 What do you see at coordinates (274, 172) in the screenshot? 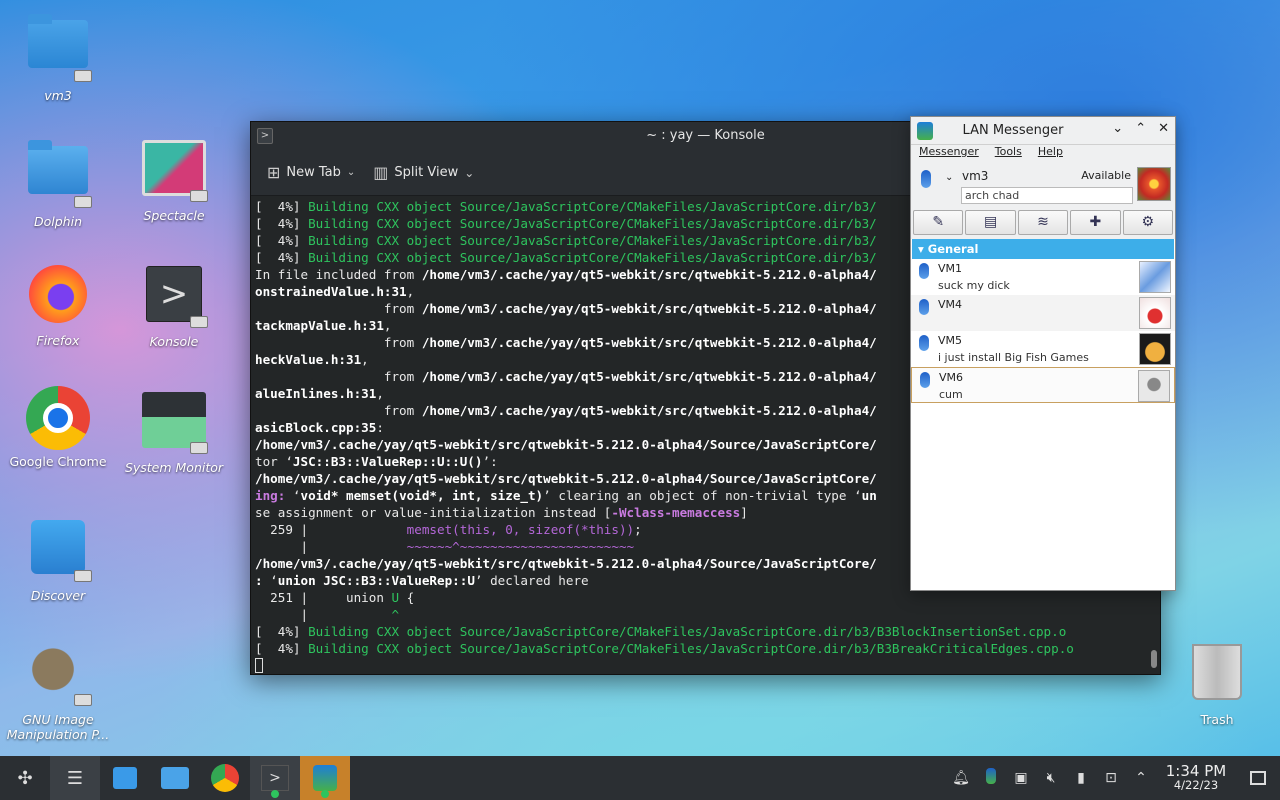
I see `new-tab-icon: ⊞` at bounding box center [274, 172].